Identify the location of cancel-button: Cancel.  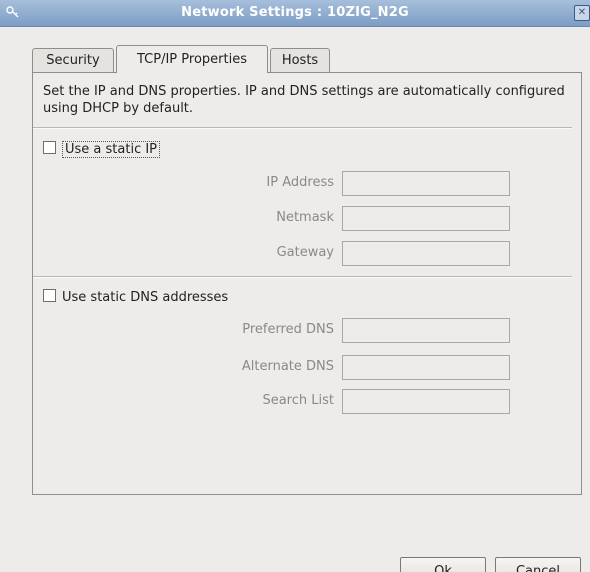
(538, 564).